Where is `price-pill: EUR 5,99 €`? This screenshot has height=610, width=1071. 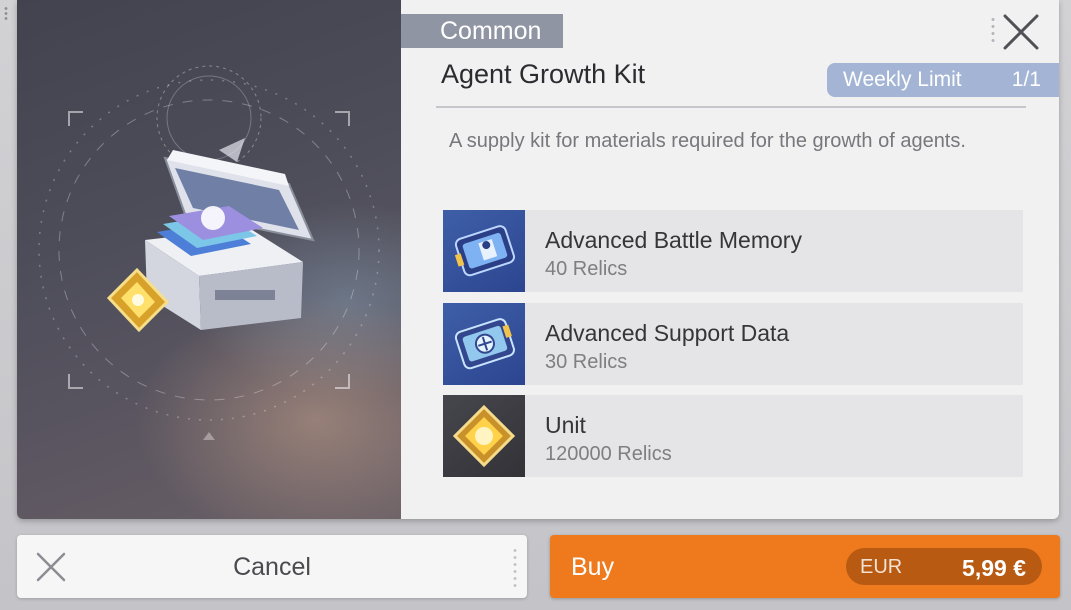
price-pill: EUR 5,99 € is located at coordinates (944, 566).